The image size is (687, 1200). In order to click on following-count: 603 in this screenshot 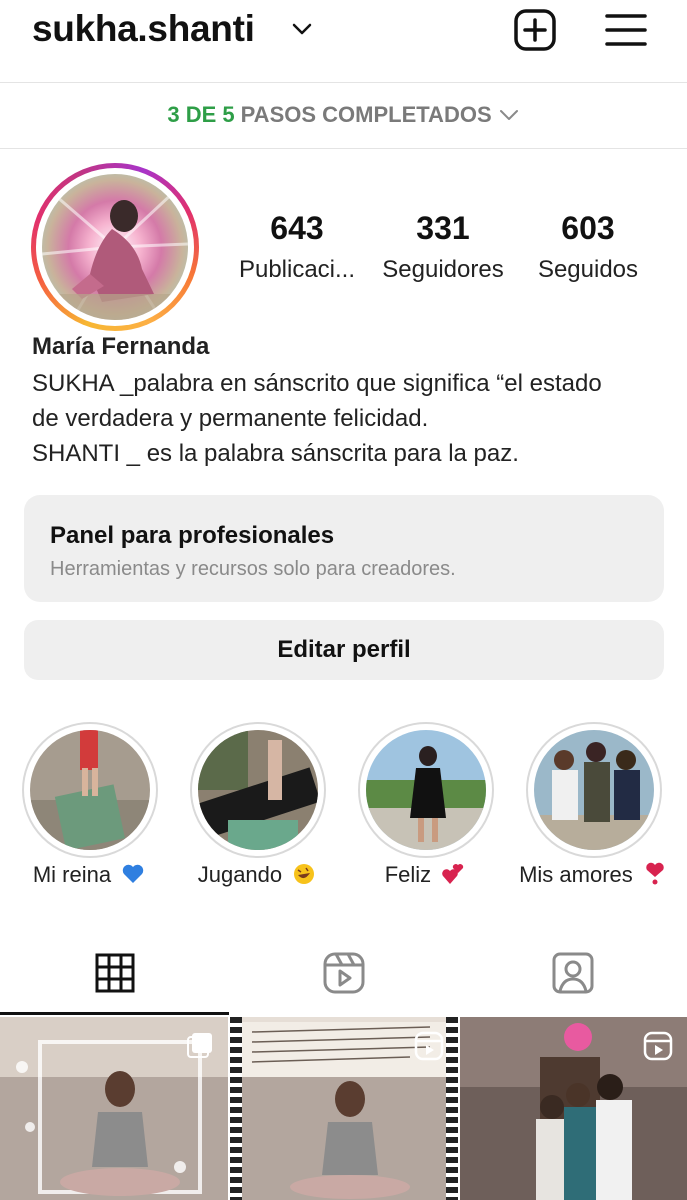, I will do `click(588, 228)`.